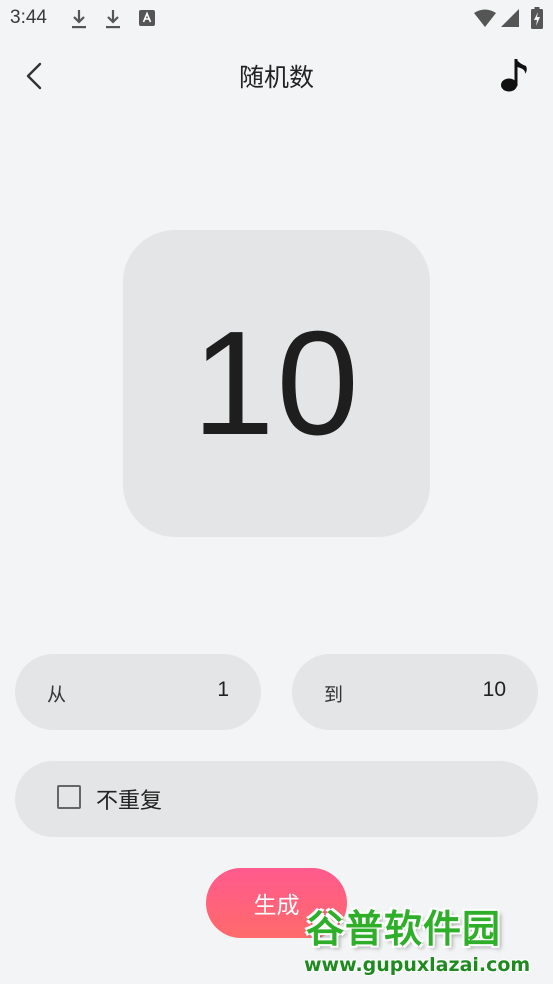 The width and height of the screenshot is (553, 984). What do you see at coordinates (404, 929) in the screenshot?
I see `watermark-title: 谷普软件园` at bounding box center [404, 929].